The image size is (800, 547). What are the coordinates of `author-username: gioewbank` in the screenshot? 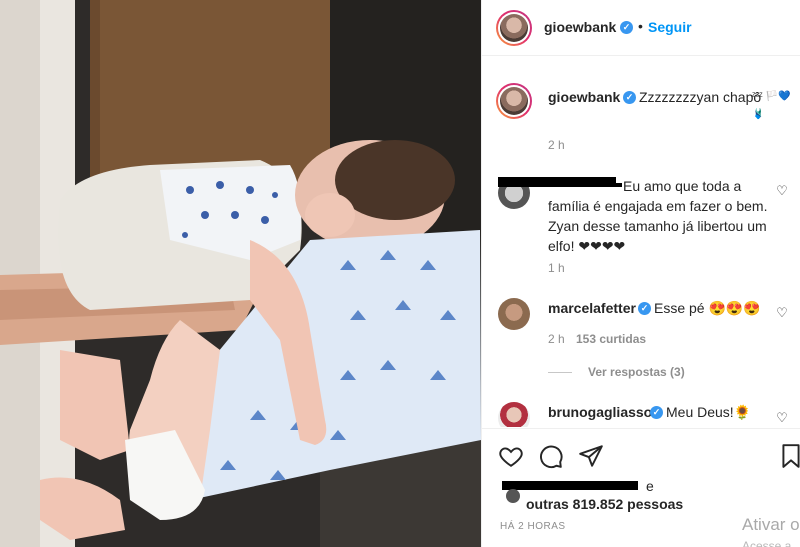 It's located at (580, 27).